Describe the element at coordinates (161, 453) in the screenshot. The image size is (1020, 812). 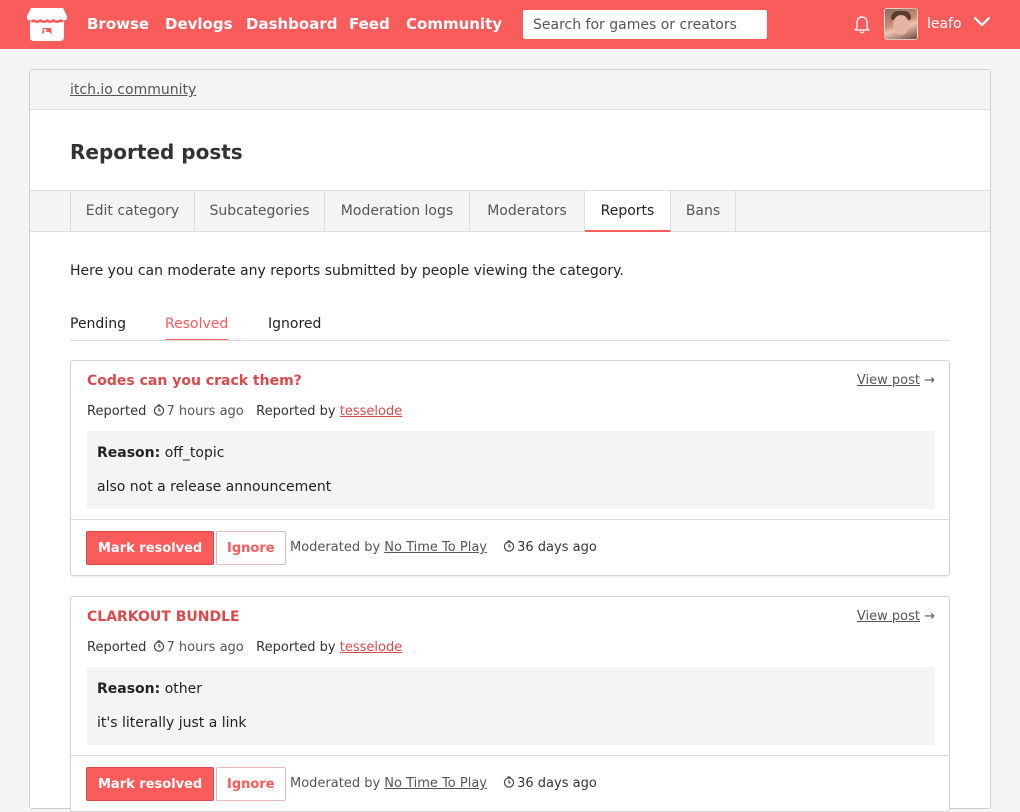
I see `report-reason: Reason: off_topic` at that location.